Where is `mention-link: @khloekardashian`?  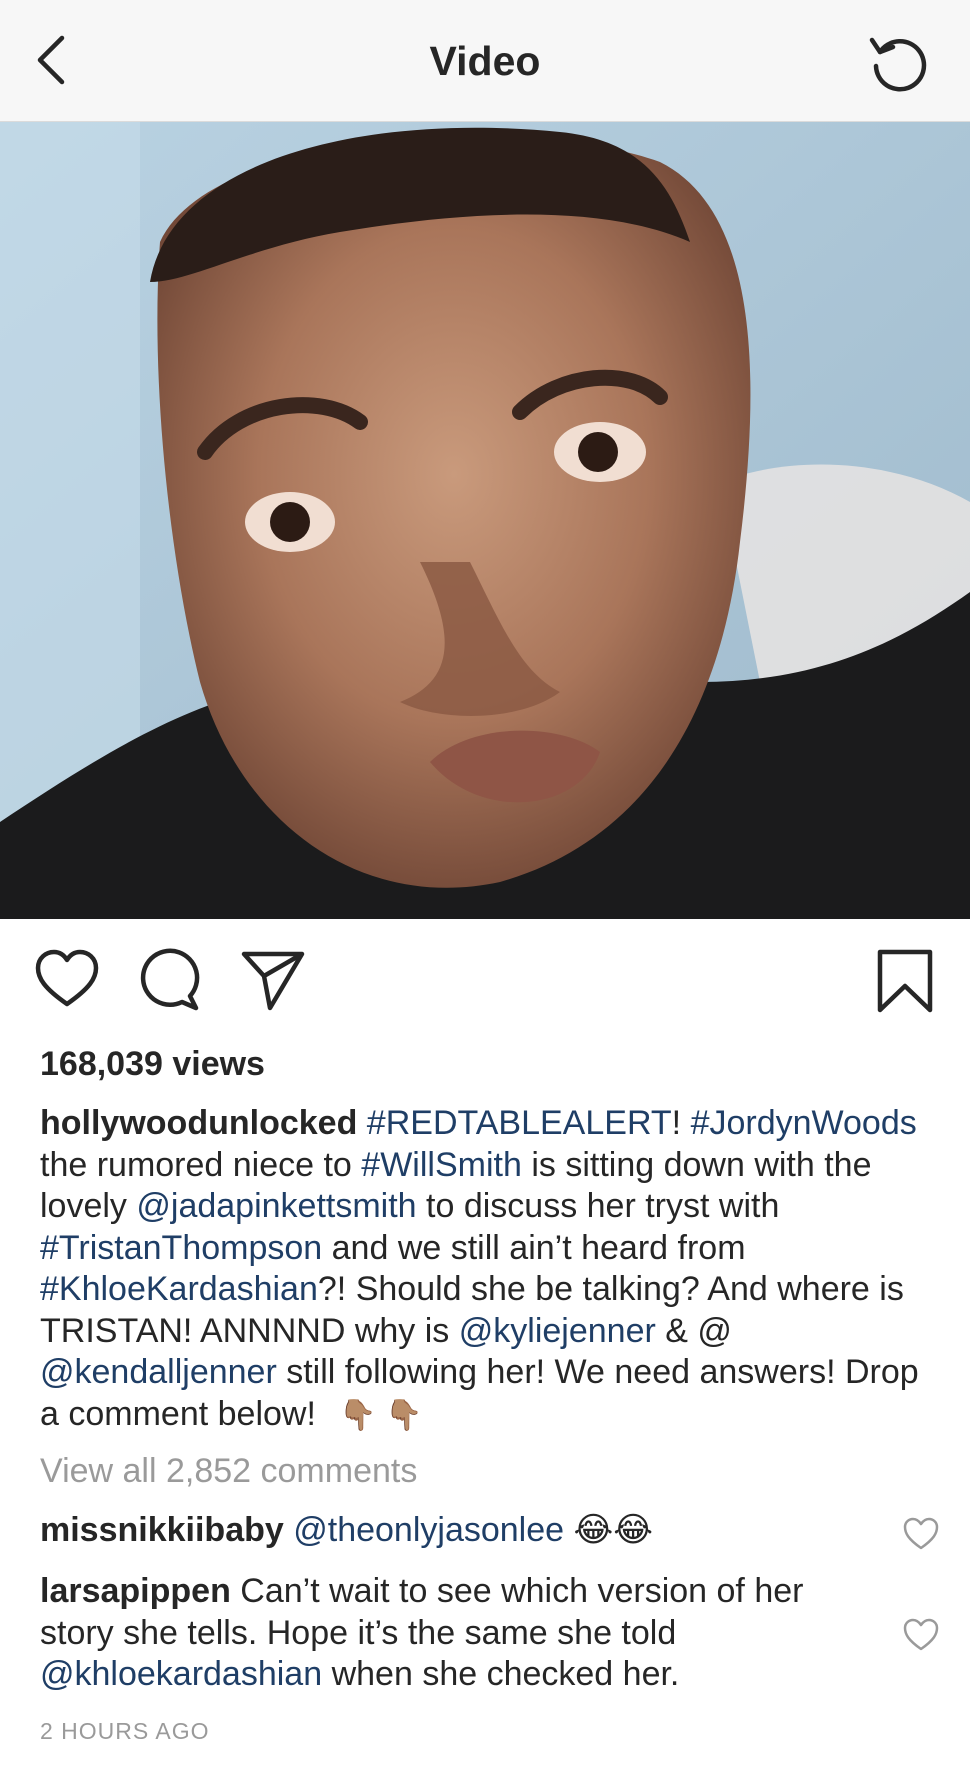
mention-link: @khloekardashian is located at coordinates (181, 1674).